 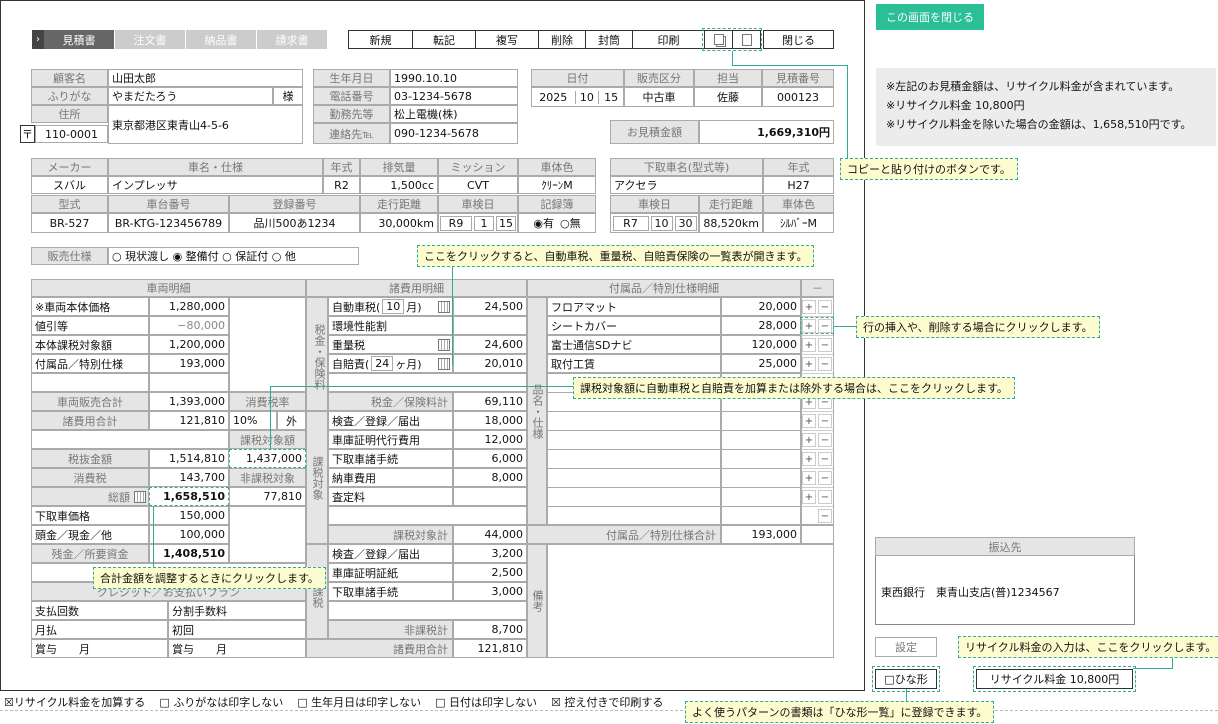 What do you see at coordinates (690, 601) in the screenshot?
I see `biko-field` at bounding box center [690, 601].